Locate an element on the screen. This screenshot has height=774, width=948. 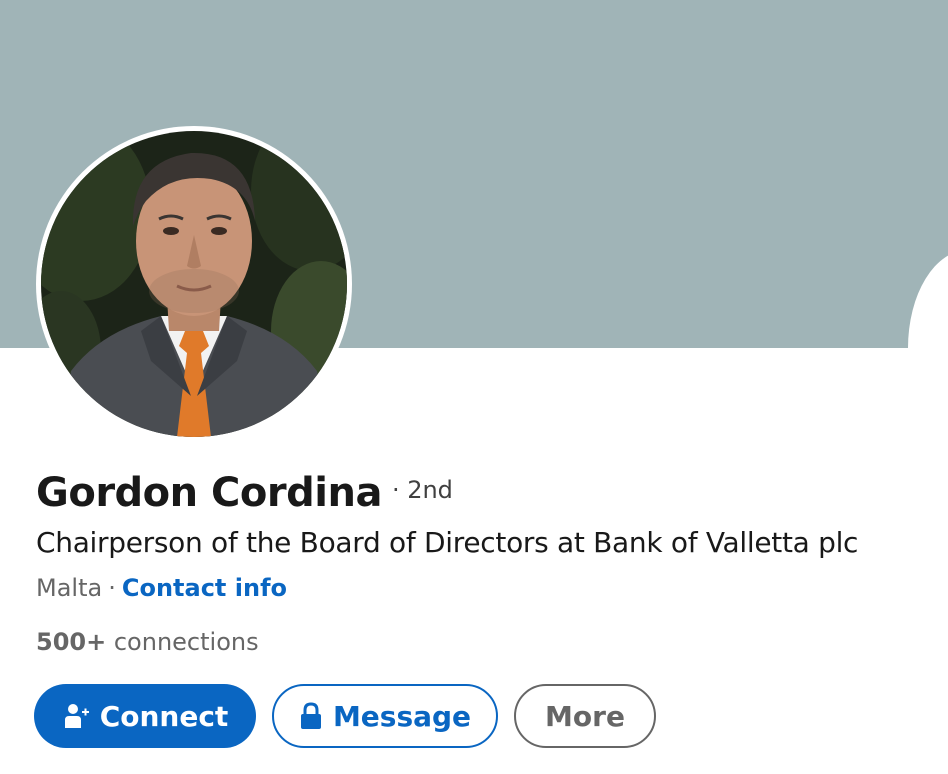
message-button: Message is located at coordinates (385, 716).